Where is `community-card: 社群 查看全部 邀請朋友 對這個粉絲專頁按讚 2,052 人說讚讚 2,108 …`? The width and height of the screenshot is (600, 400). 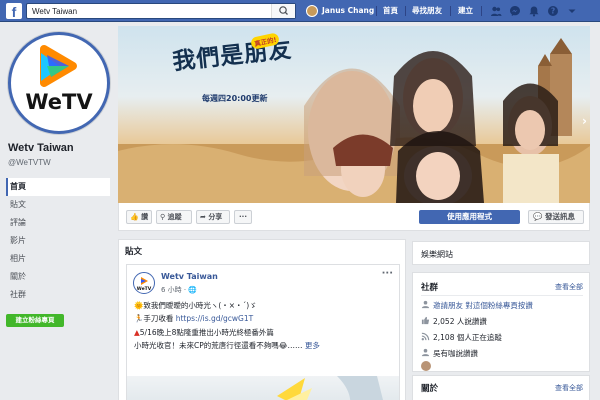 community-card: 社群 查看全部 邀請朋友 對這個粉絲專頁按讚 2,052 人說讚讚 2,108 … is located at coordinates (501, 322).